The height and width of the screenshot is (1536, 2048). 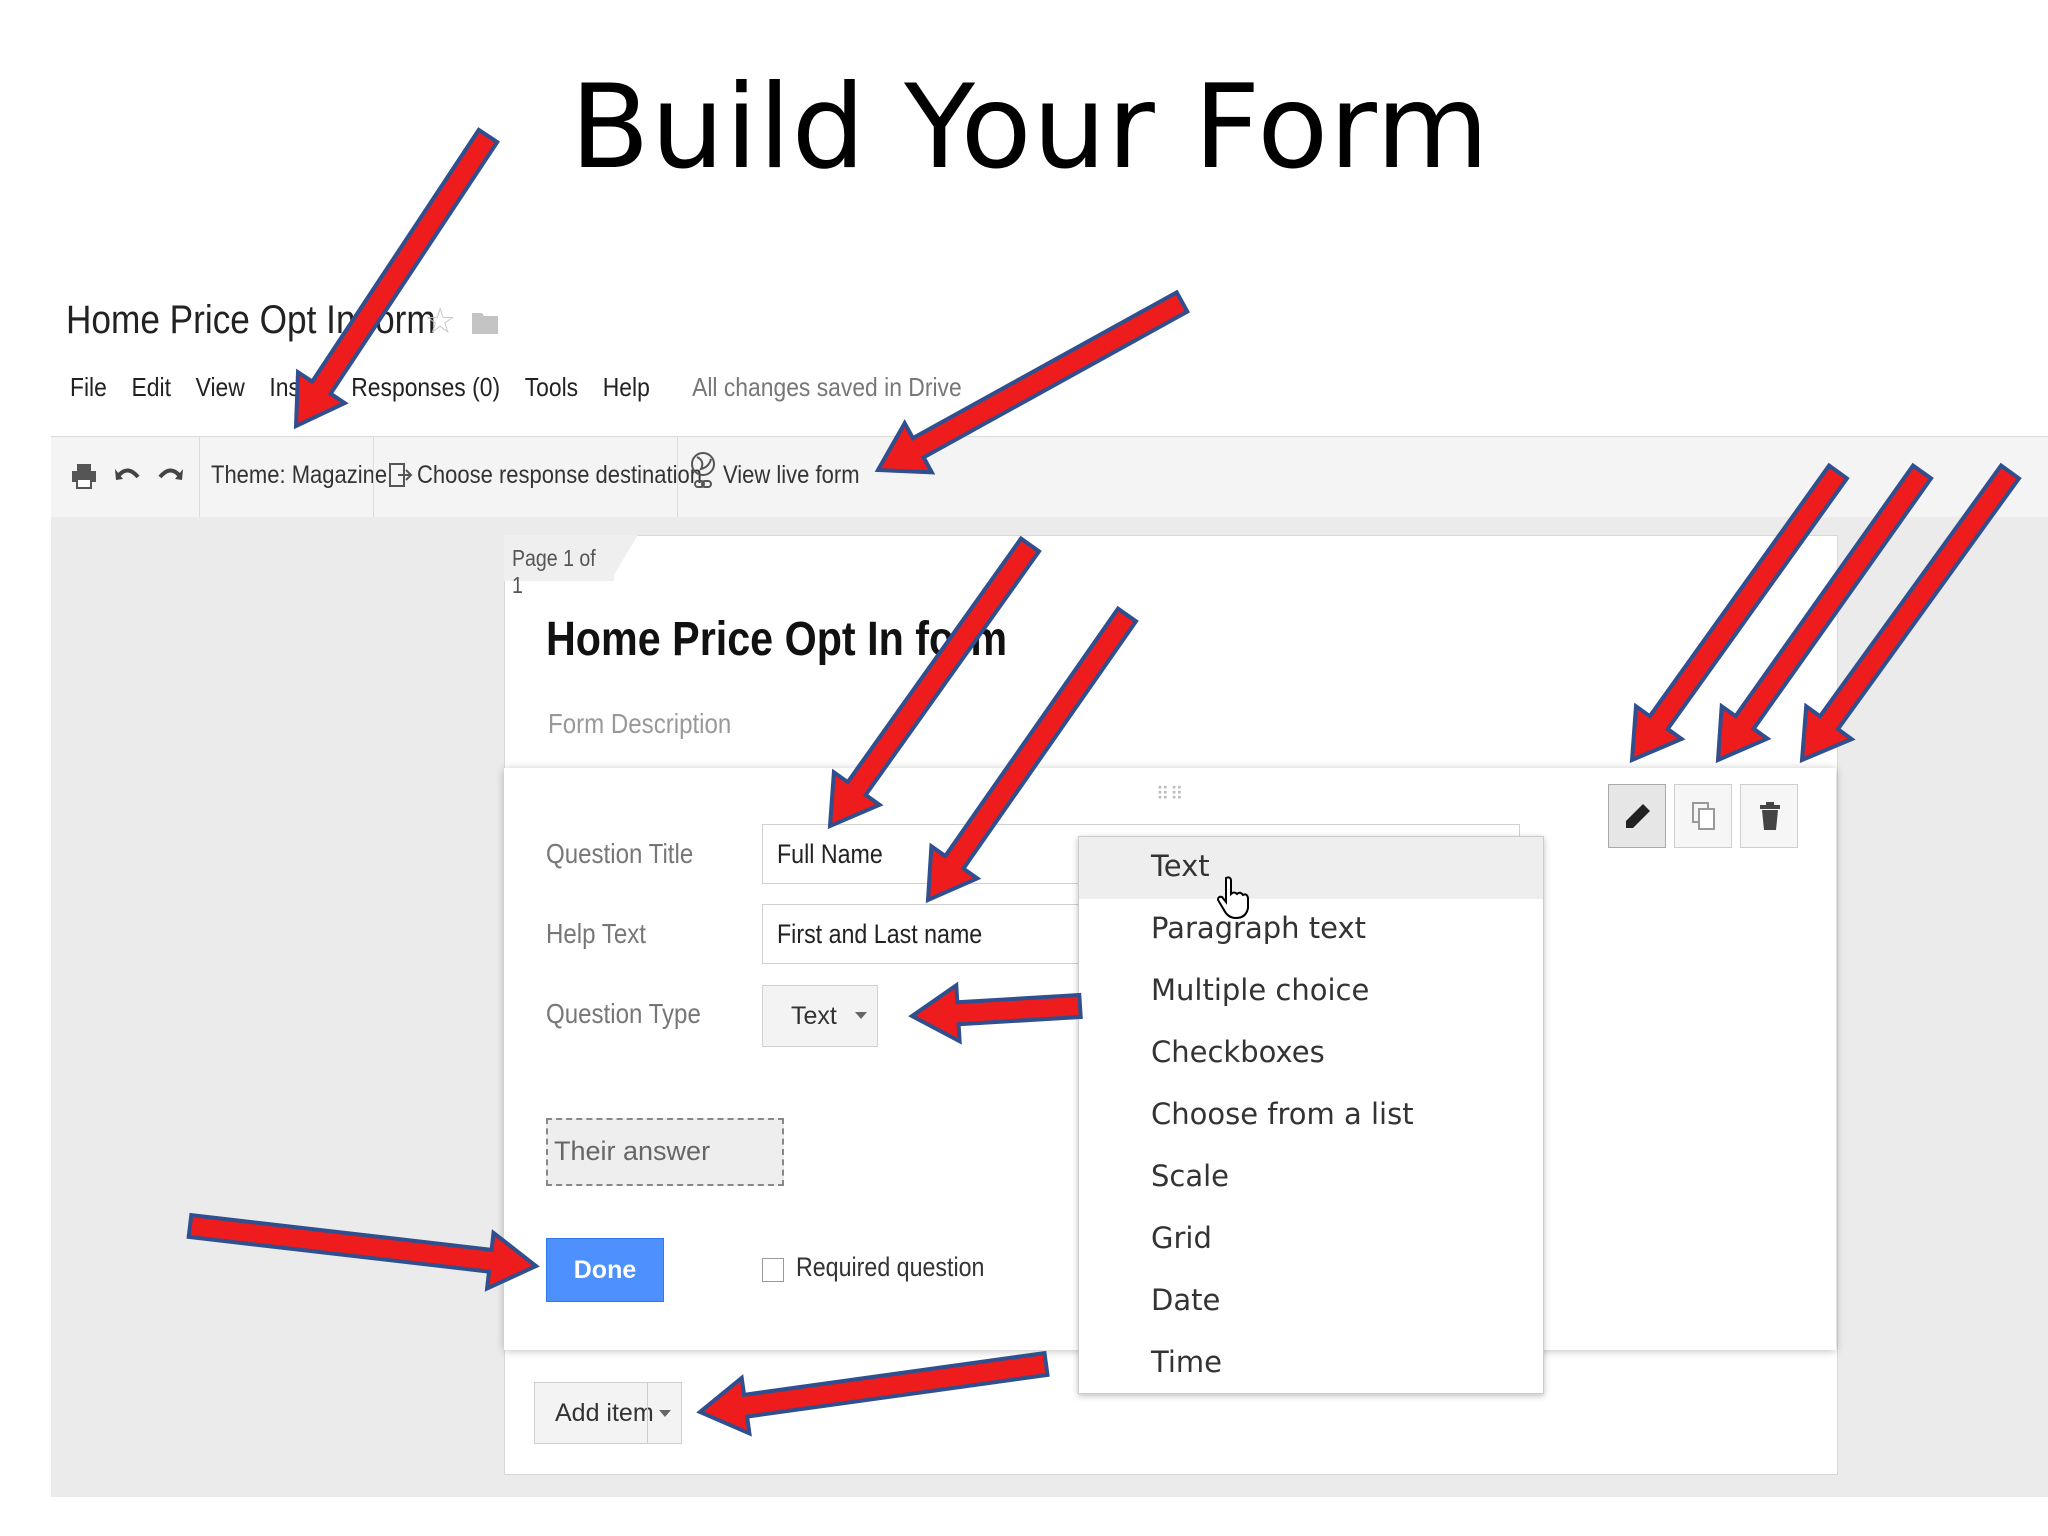 What do you see at coordinates (170, 476) in the screenshot?
I see `redo-icon` at bounding box center [170, 476].